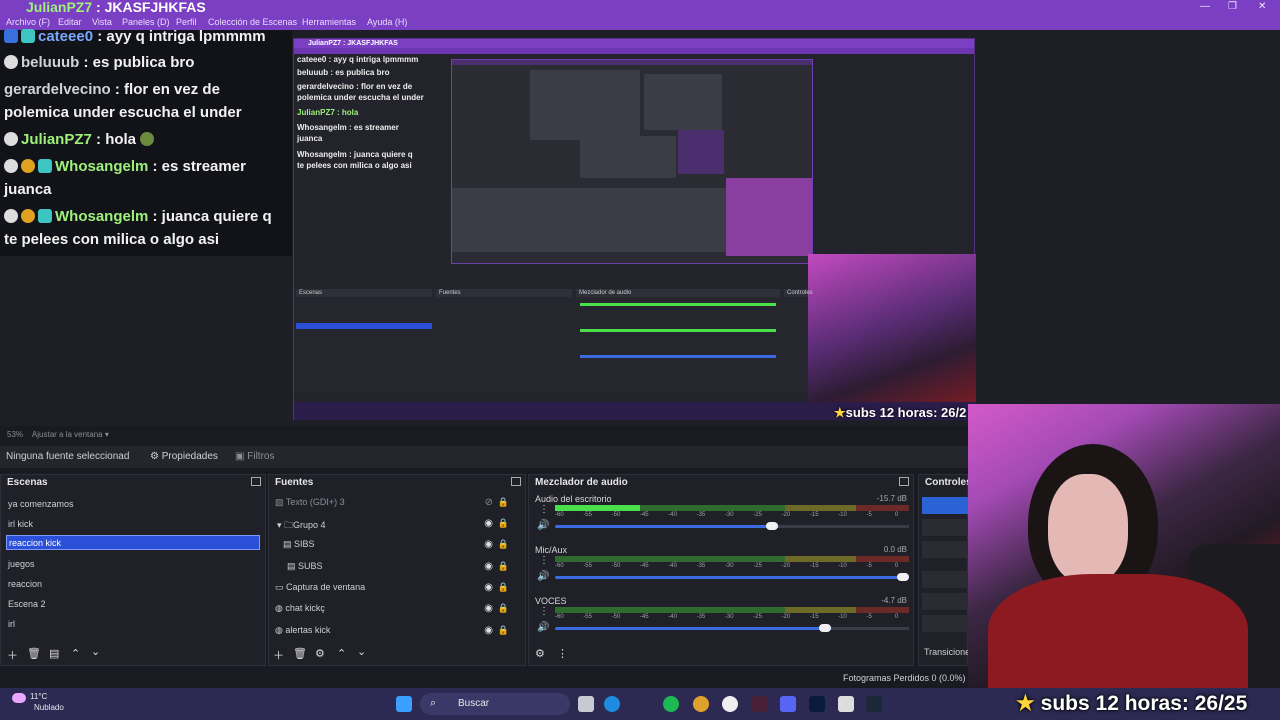 Image resolution: width=1280 pixels, height=720 pixels. I want to click on add-scene-icon: ＋, so click(12, 655).